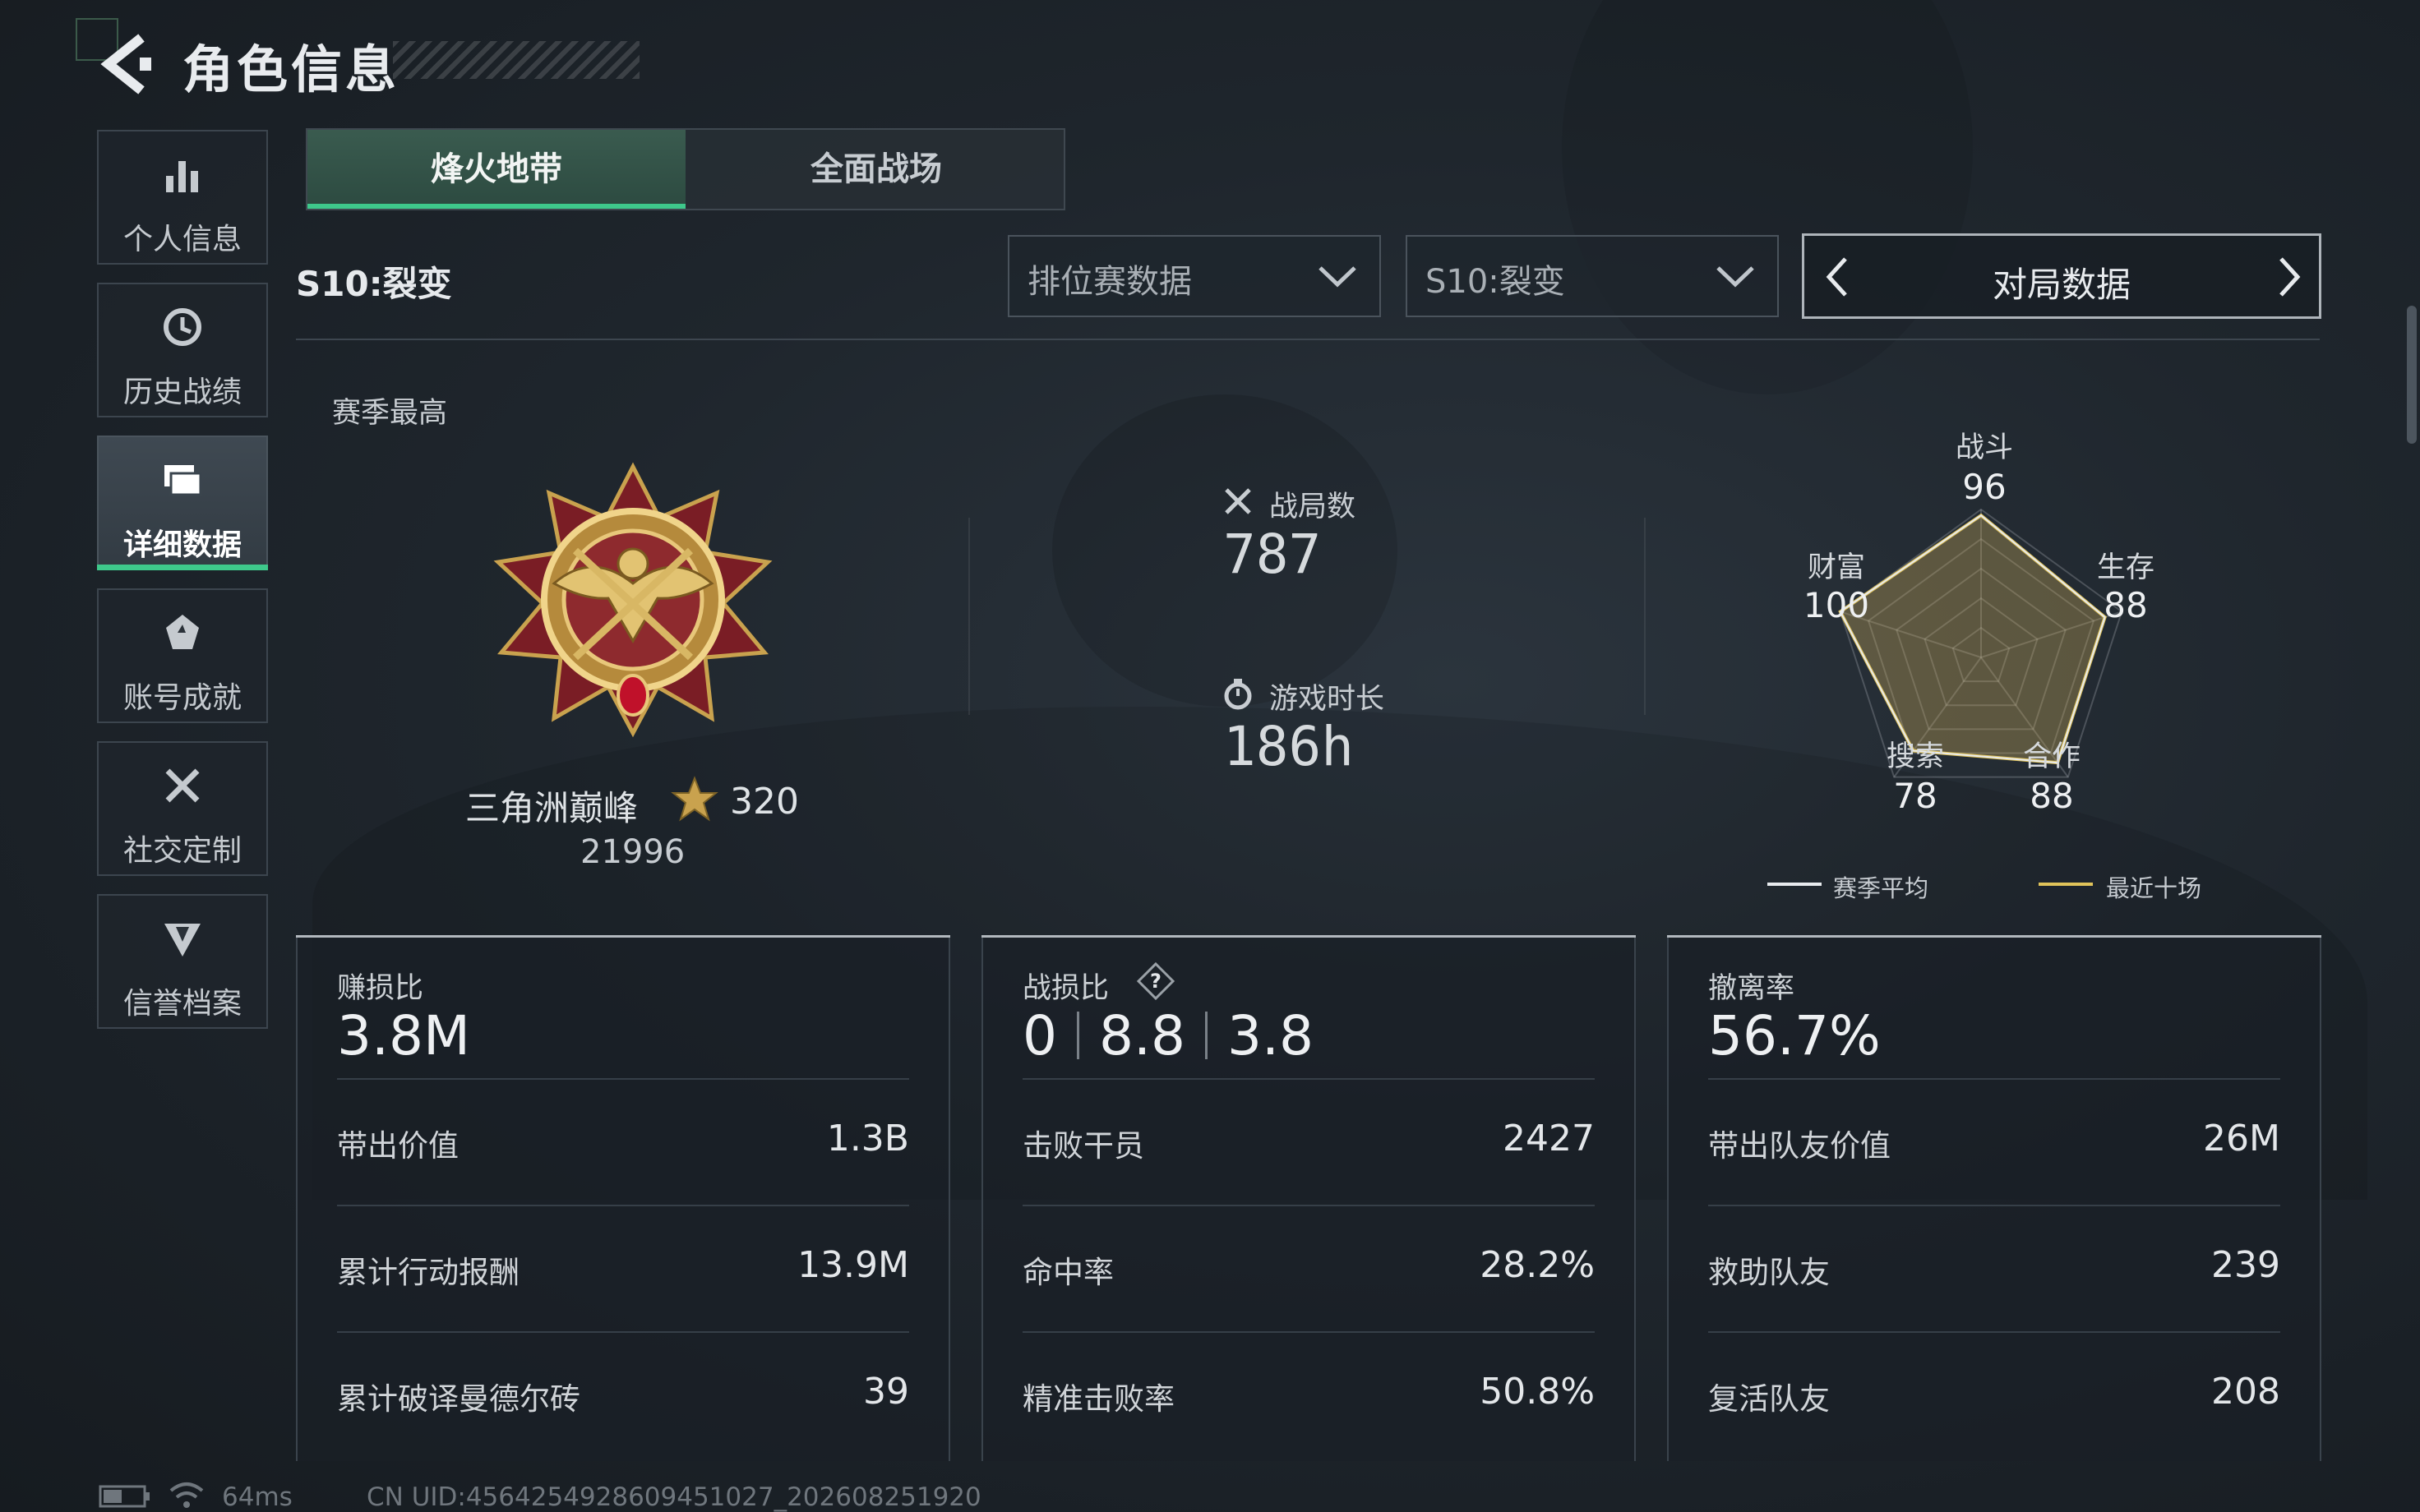  Describe the element at coordinates (1915, 796) in the screenshot. I see `radar-value-search: 78` at that location.